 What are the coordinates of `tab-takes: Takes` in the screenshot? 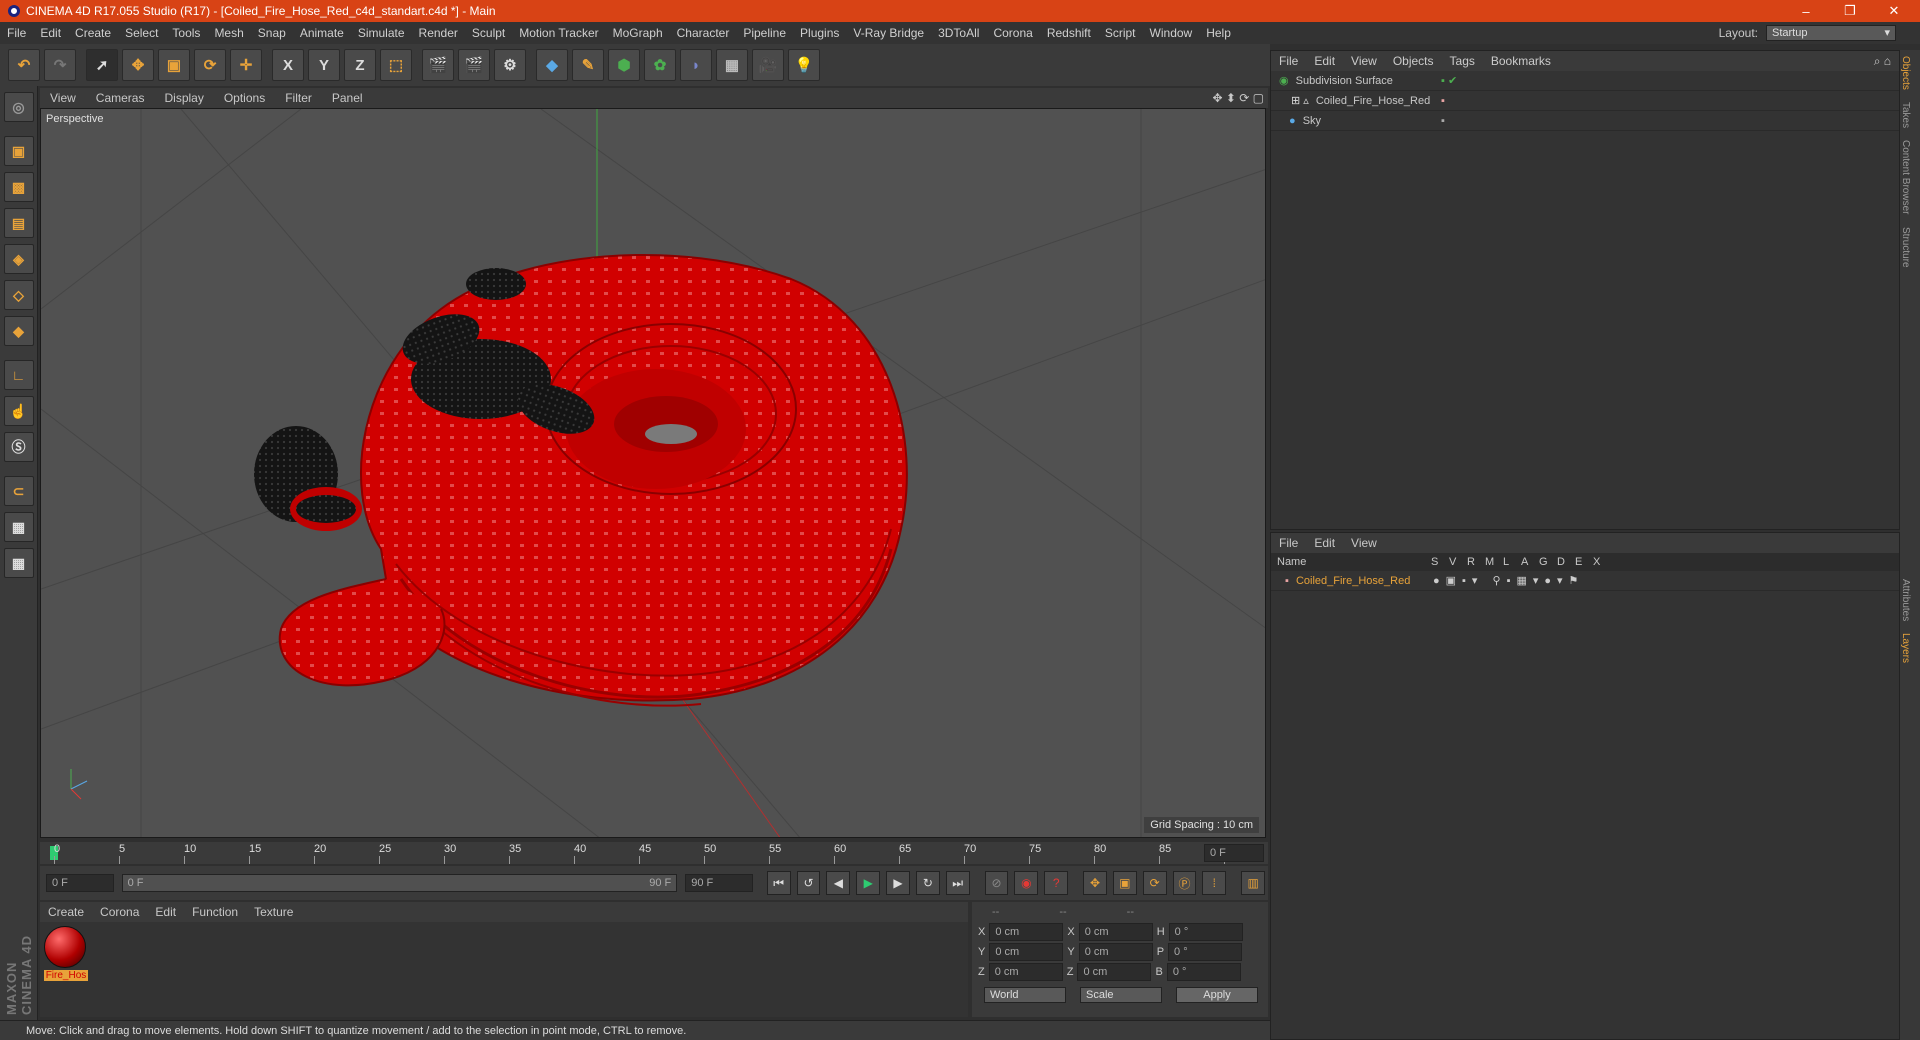 It's located at (1905, 115).